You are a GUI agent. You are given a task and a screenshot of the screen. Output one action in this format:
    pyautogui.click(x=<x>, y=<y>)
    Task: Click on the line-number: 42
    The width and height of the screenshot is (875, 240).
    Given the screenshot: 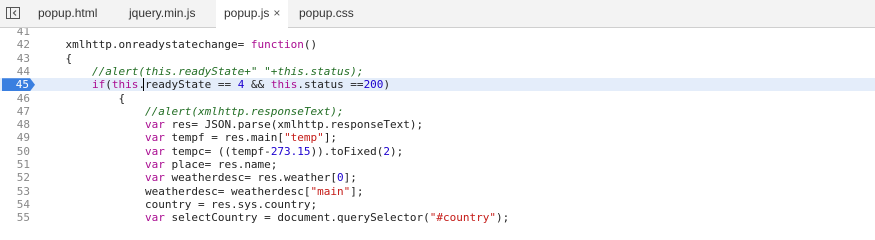 What is the action you would take?
    pyautogui.click(x=15, y=44)
    